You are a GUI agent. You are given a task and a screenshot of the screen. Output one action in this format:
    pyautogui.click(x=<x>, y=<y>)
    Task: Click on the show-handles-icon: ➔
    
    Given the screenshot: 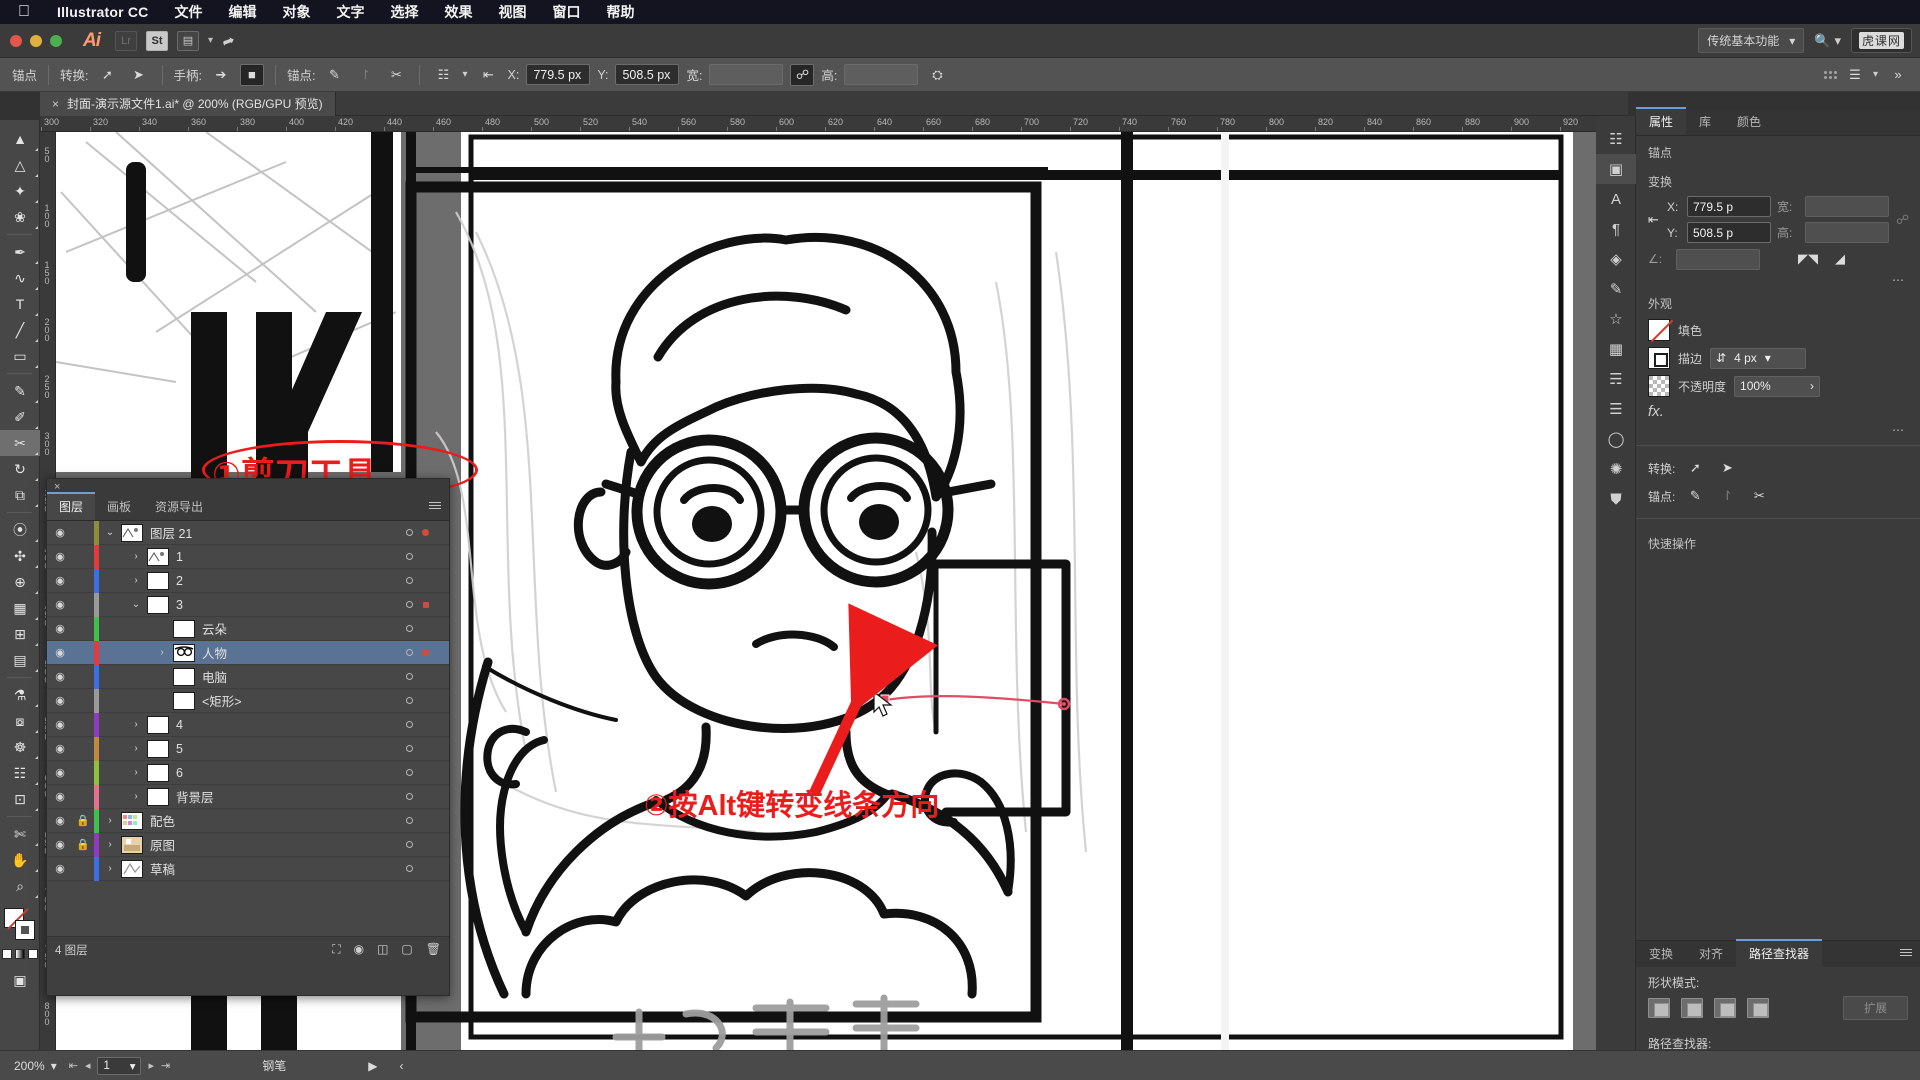 What is the action you would take?
    pyautogui.click(x=221, y=75)
    